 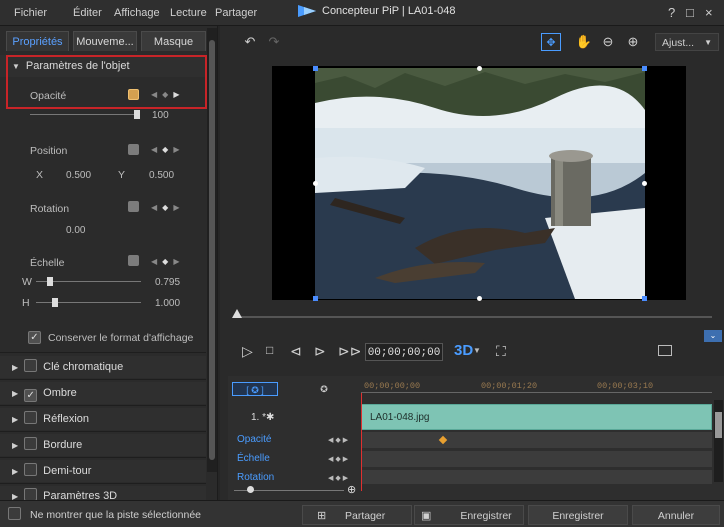 What do you see at coordinates (247, 351) in the screenshot?
I see `play-icon: ▷` at bounding box center [247, 351].